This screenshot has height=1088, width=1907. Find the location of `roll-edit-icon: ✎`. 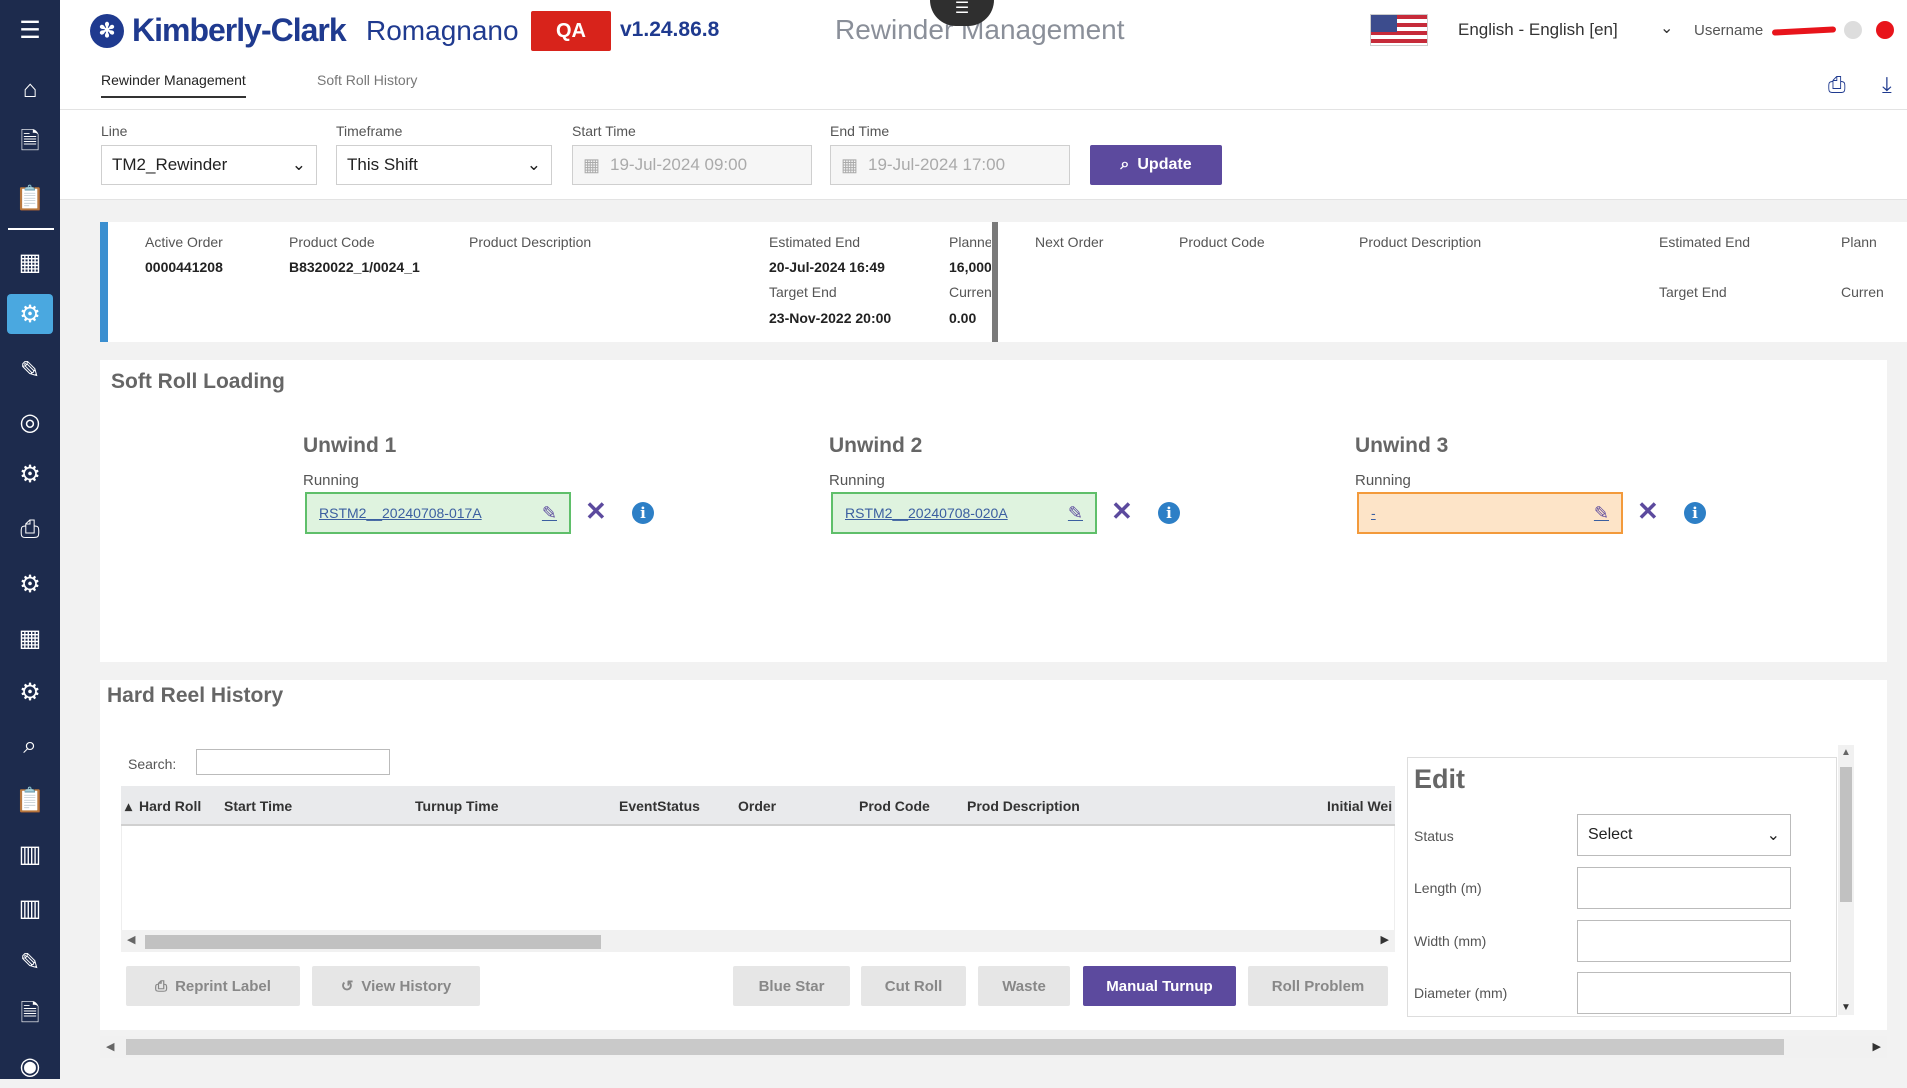

roll-edit-icon: ✎ is located at coordinates (30, 370).